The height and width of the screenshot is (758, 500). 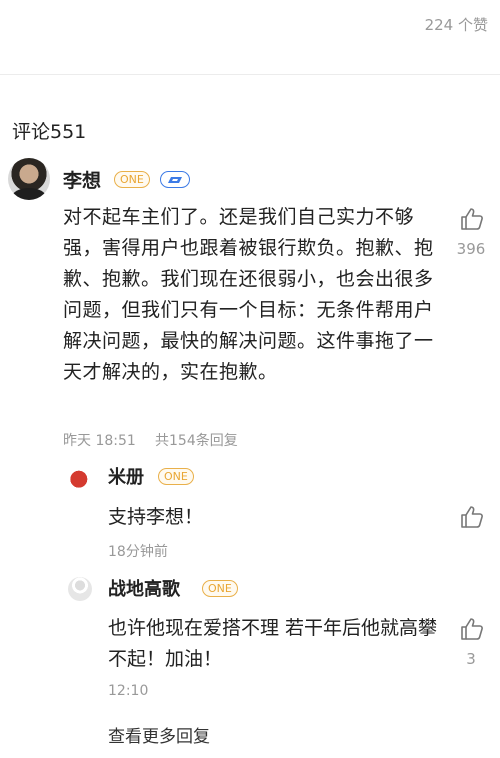 I want to click on reply-username: 战地高歌, so click(x=144, y=588).